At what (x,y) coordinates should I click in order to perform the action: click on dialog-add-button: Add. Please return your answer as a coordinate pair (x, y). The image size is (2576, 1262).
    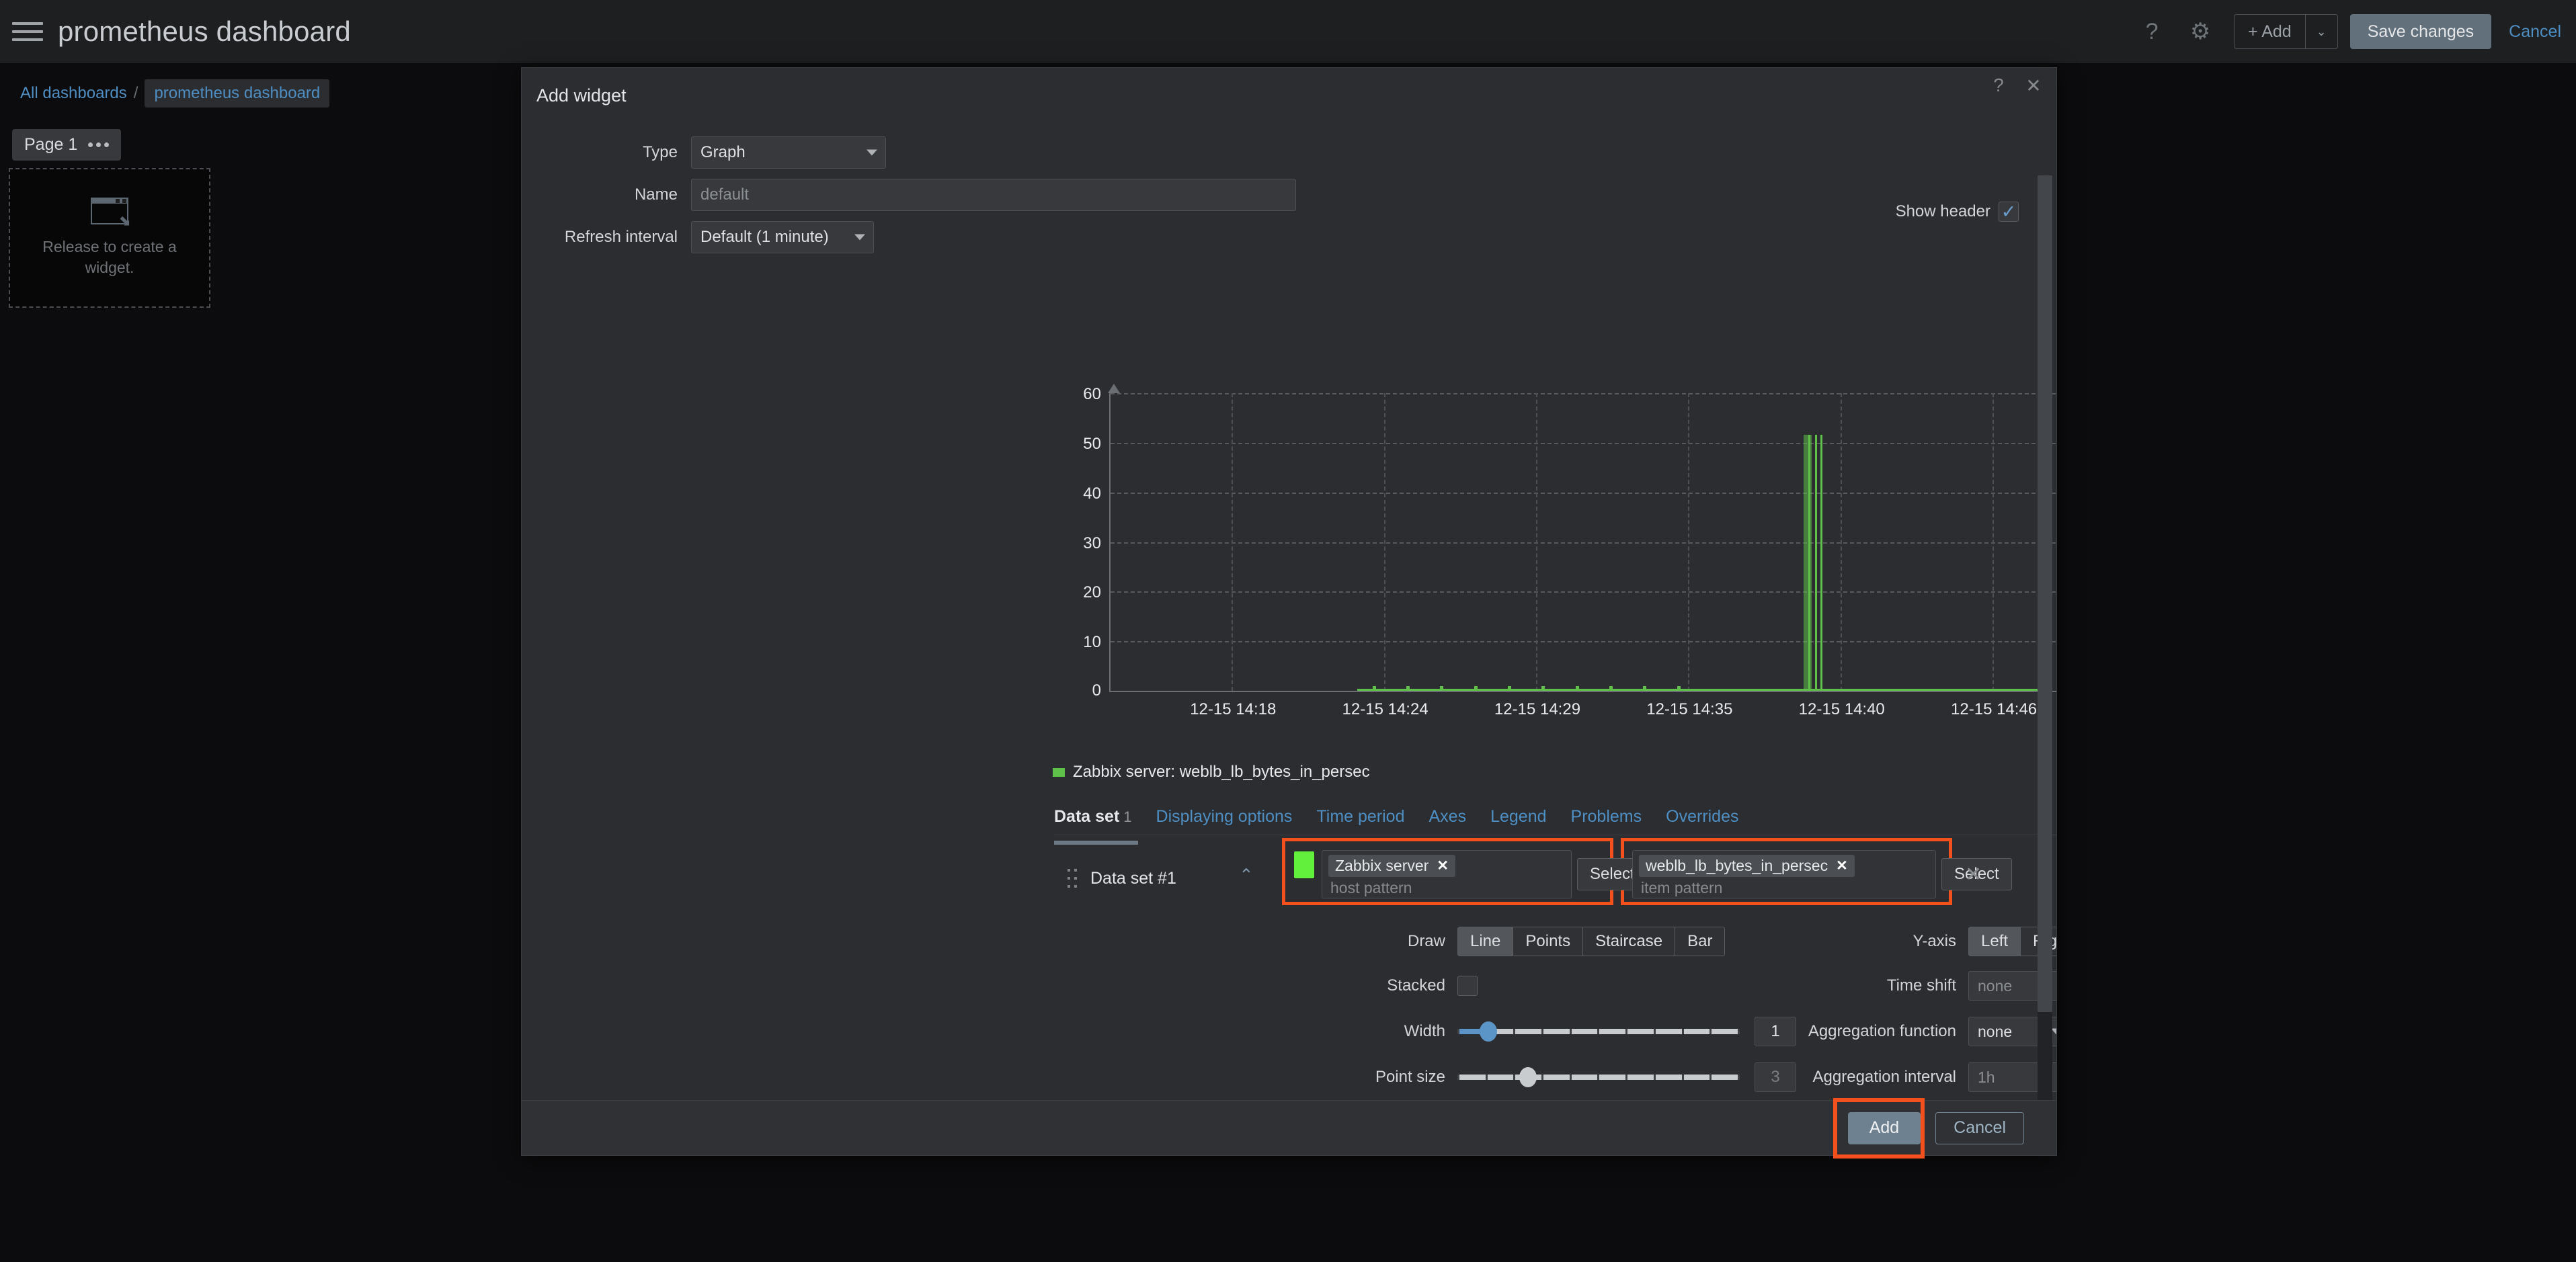
    Looking at the image, I should click on (1884, 1127).